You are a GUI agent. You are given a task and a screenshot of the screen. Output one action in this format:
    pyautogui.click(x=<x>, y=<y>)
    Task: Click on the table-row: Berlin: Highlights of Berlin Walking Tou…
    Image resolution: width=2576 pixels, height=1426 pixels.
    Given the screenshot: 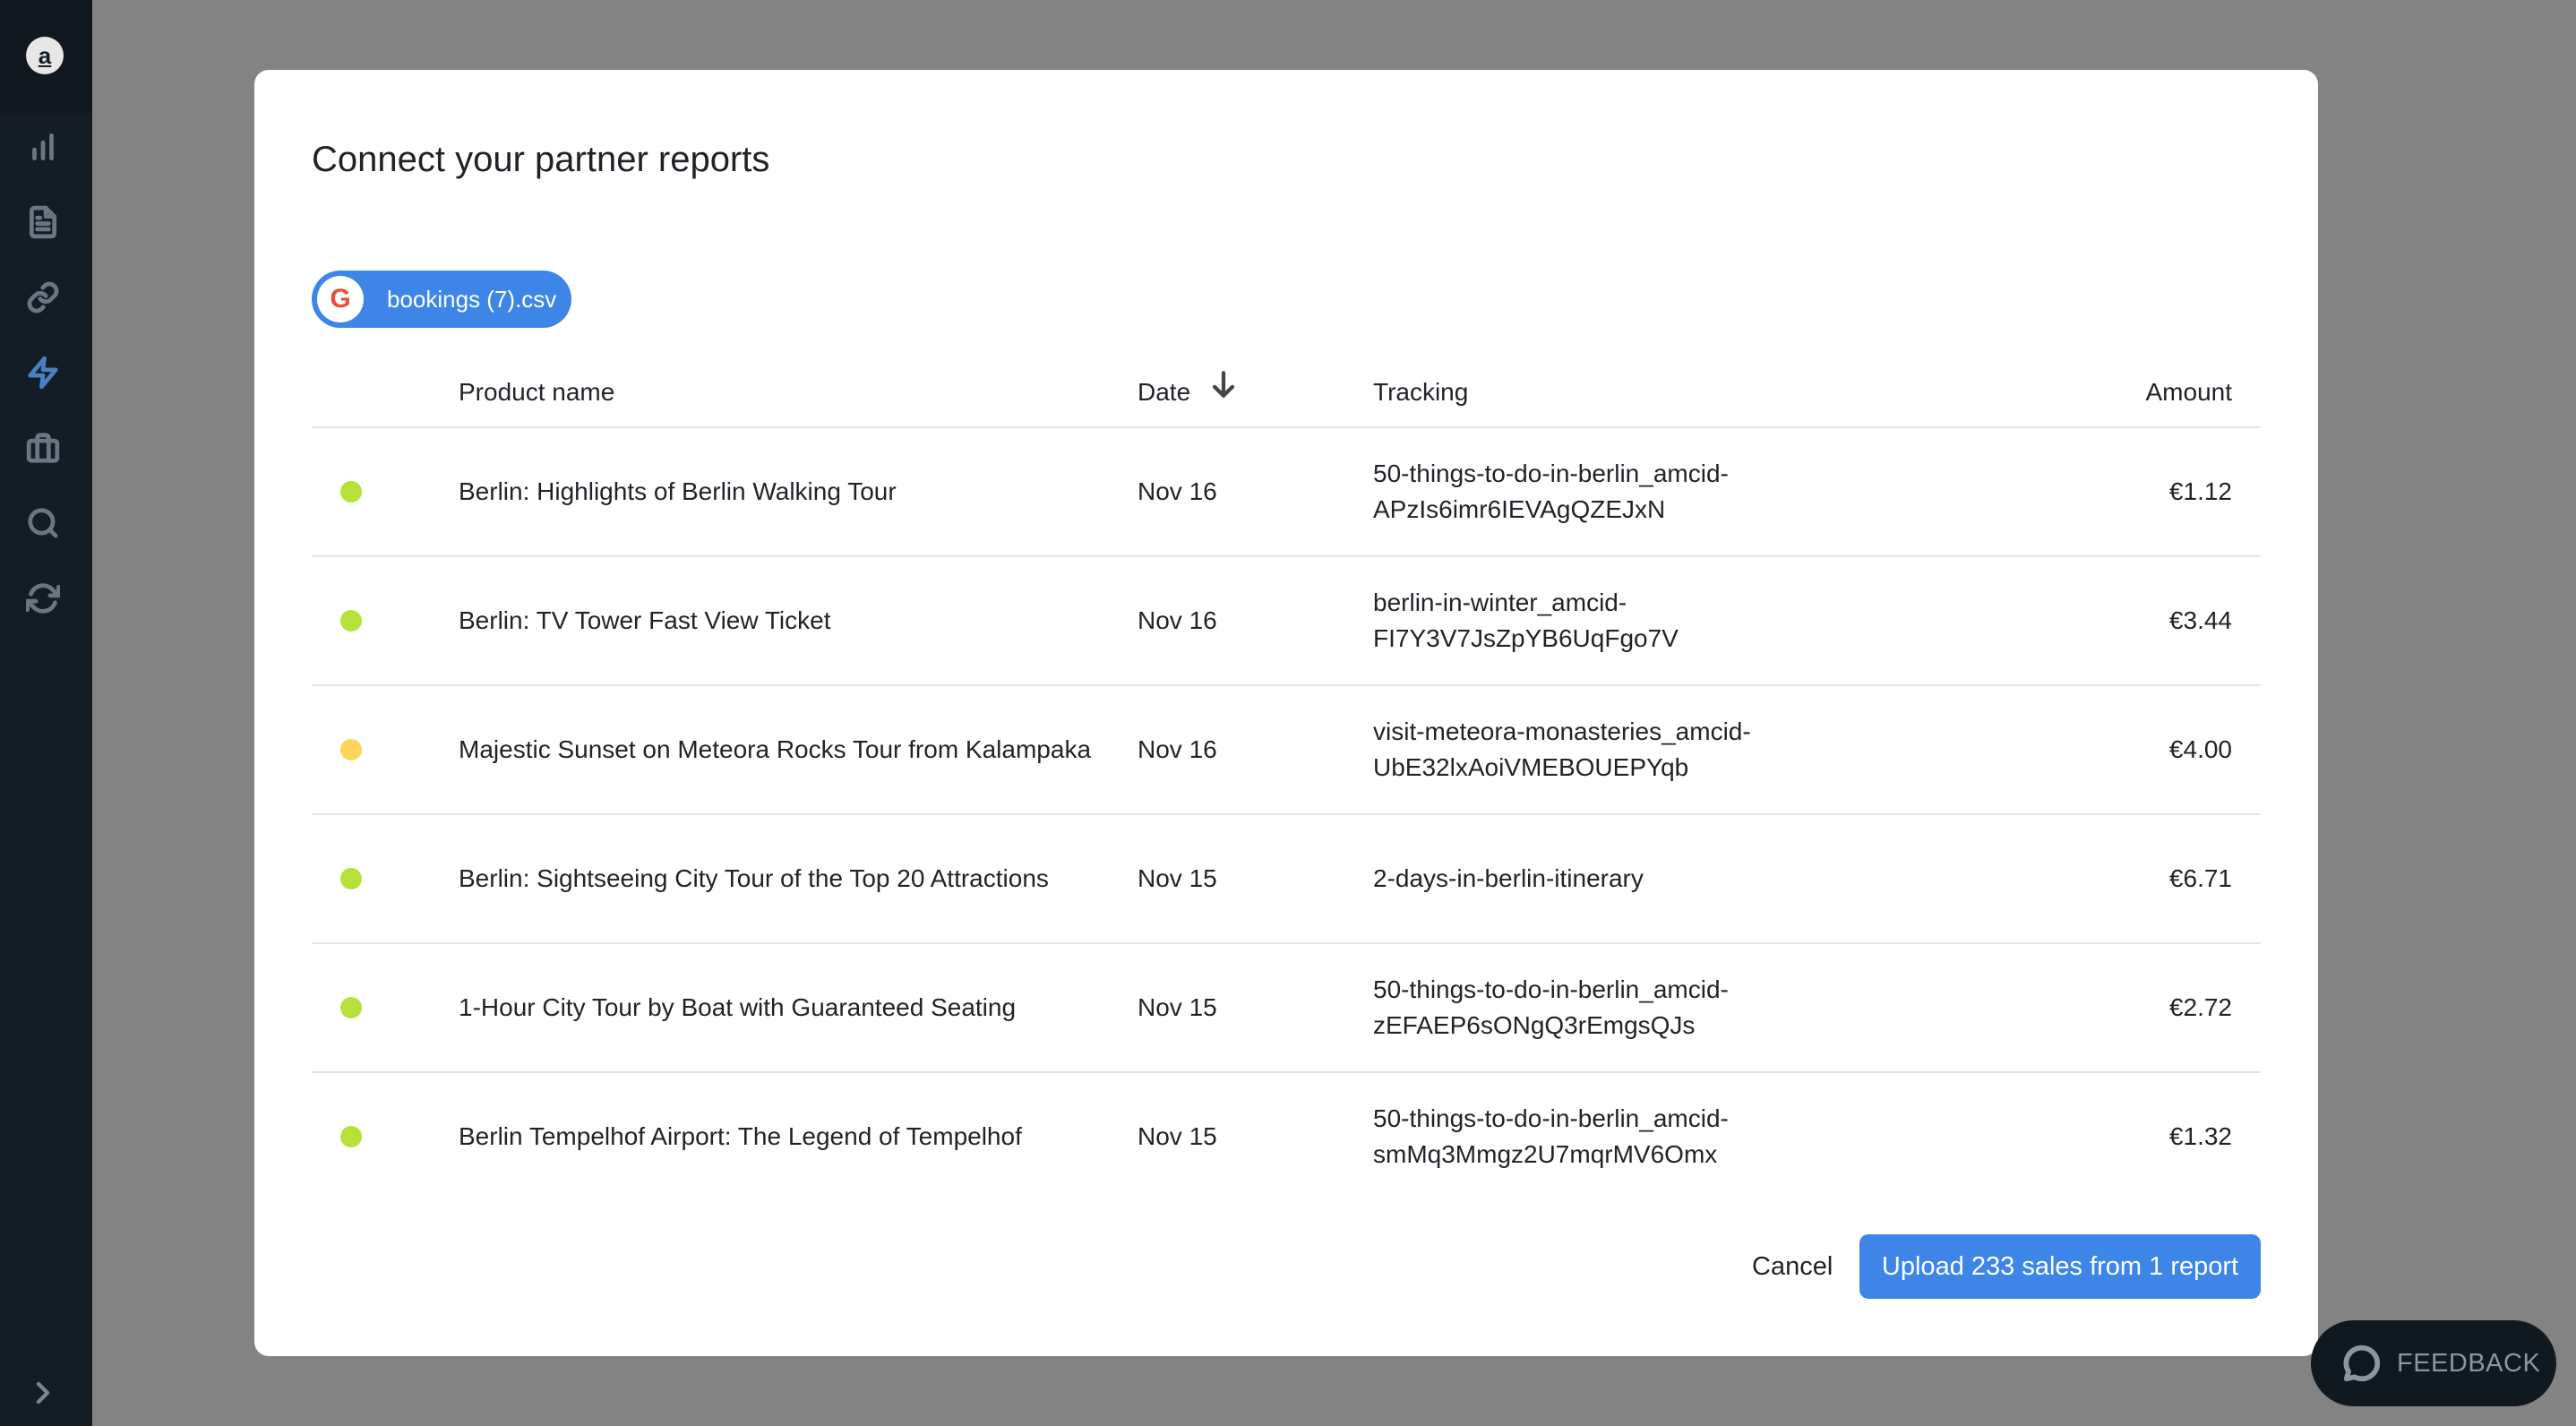 What is the action you would take?
    pyautogui.click(x=1286, y=492)
    